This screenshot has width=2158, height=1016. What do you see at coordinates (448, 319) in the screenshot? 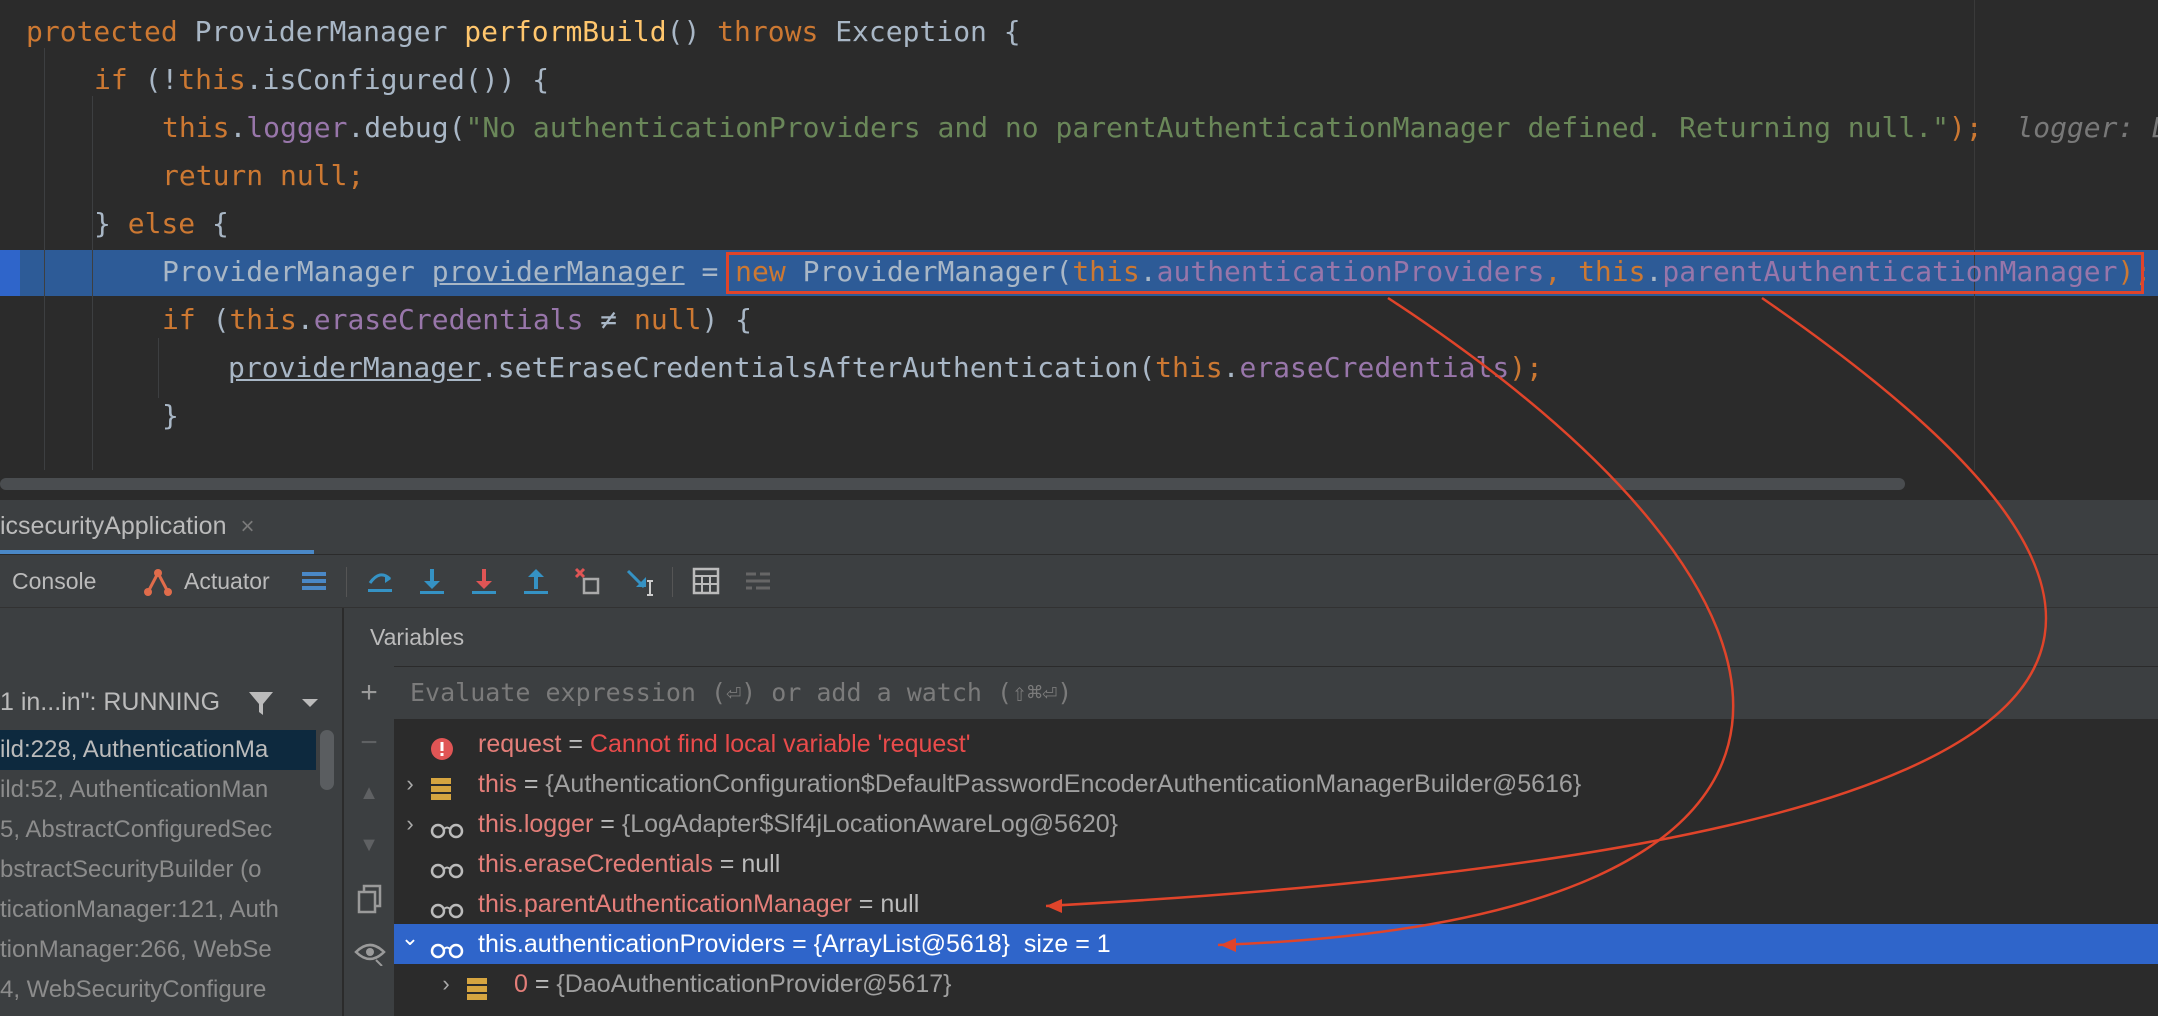
I see `code-token: eraseCredentials` at bounding box center [448, 319].